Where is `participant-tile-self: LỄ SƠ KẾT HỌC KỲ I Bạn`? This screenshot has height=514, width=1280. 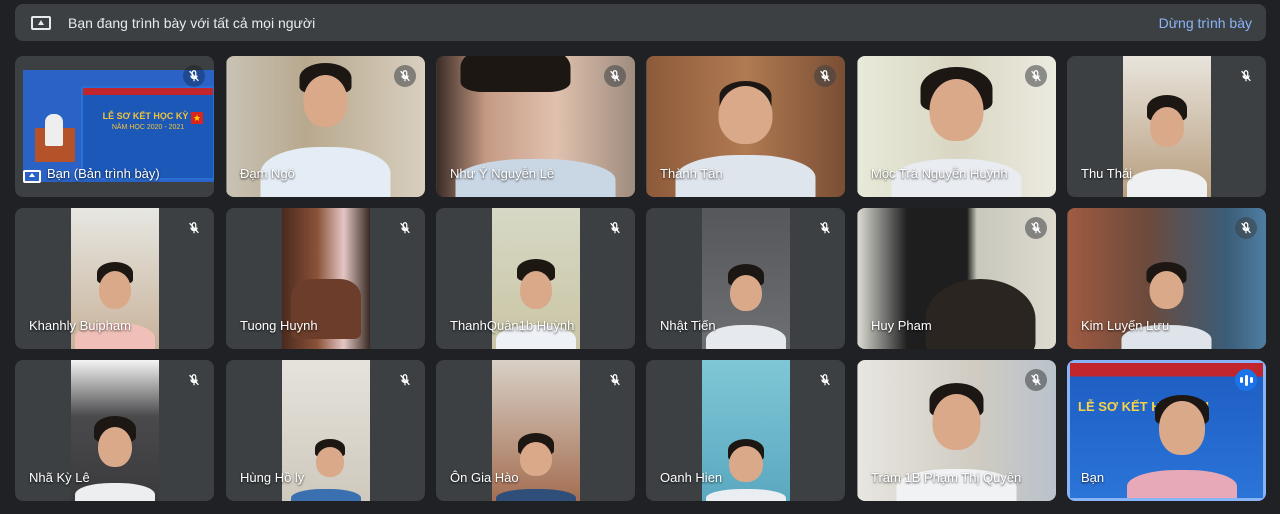 participant-tile-self: LỄ SƠ KẾT HỌC KỲ I Bạn is located at coordinates (1166, 430).